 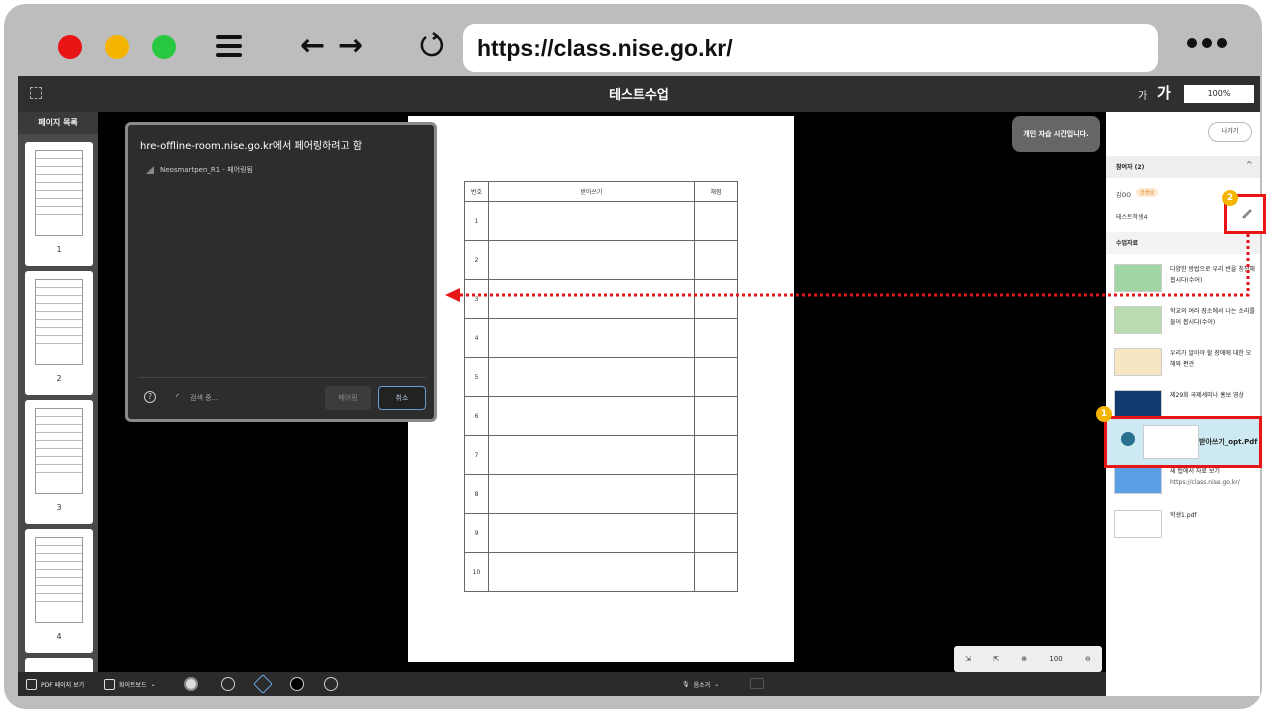 I want to click on whiteboard-icon, so click(x=109, y=684).